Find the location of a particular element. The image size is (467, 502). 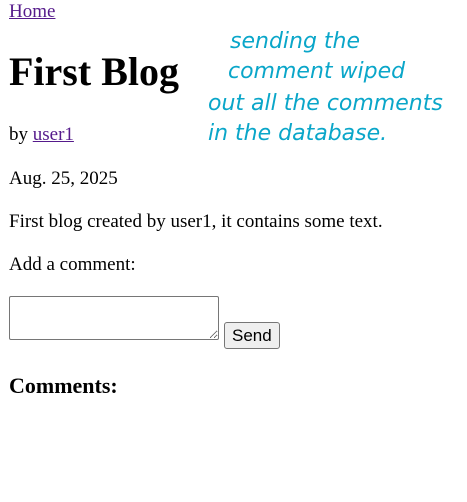

annotation-line: comment wiped is located at coordinates (317, 71).